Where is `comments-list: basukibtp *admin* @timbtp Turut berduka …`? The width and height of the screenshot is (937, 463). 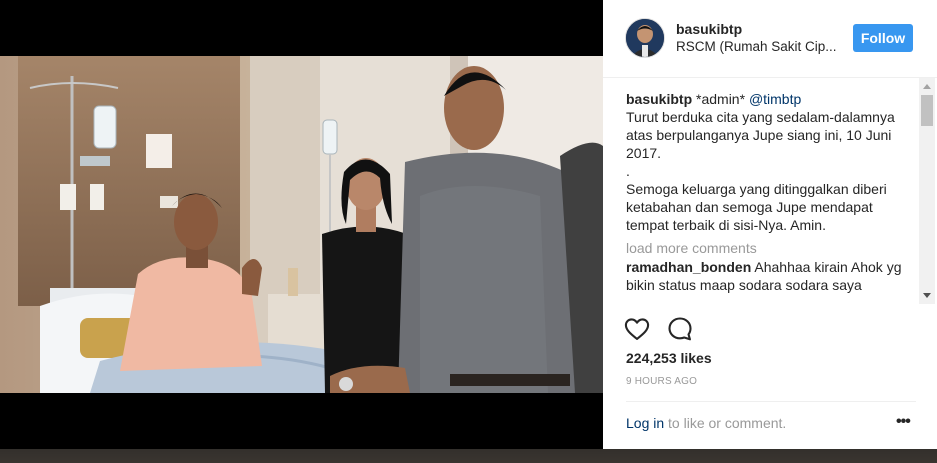 comments-list: basukibtp *admin* @timbtp Turut berduka … is located at coordinates (771, 197).